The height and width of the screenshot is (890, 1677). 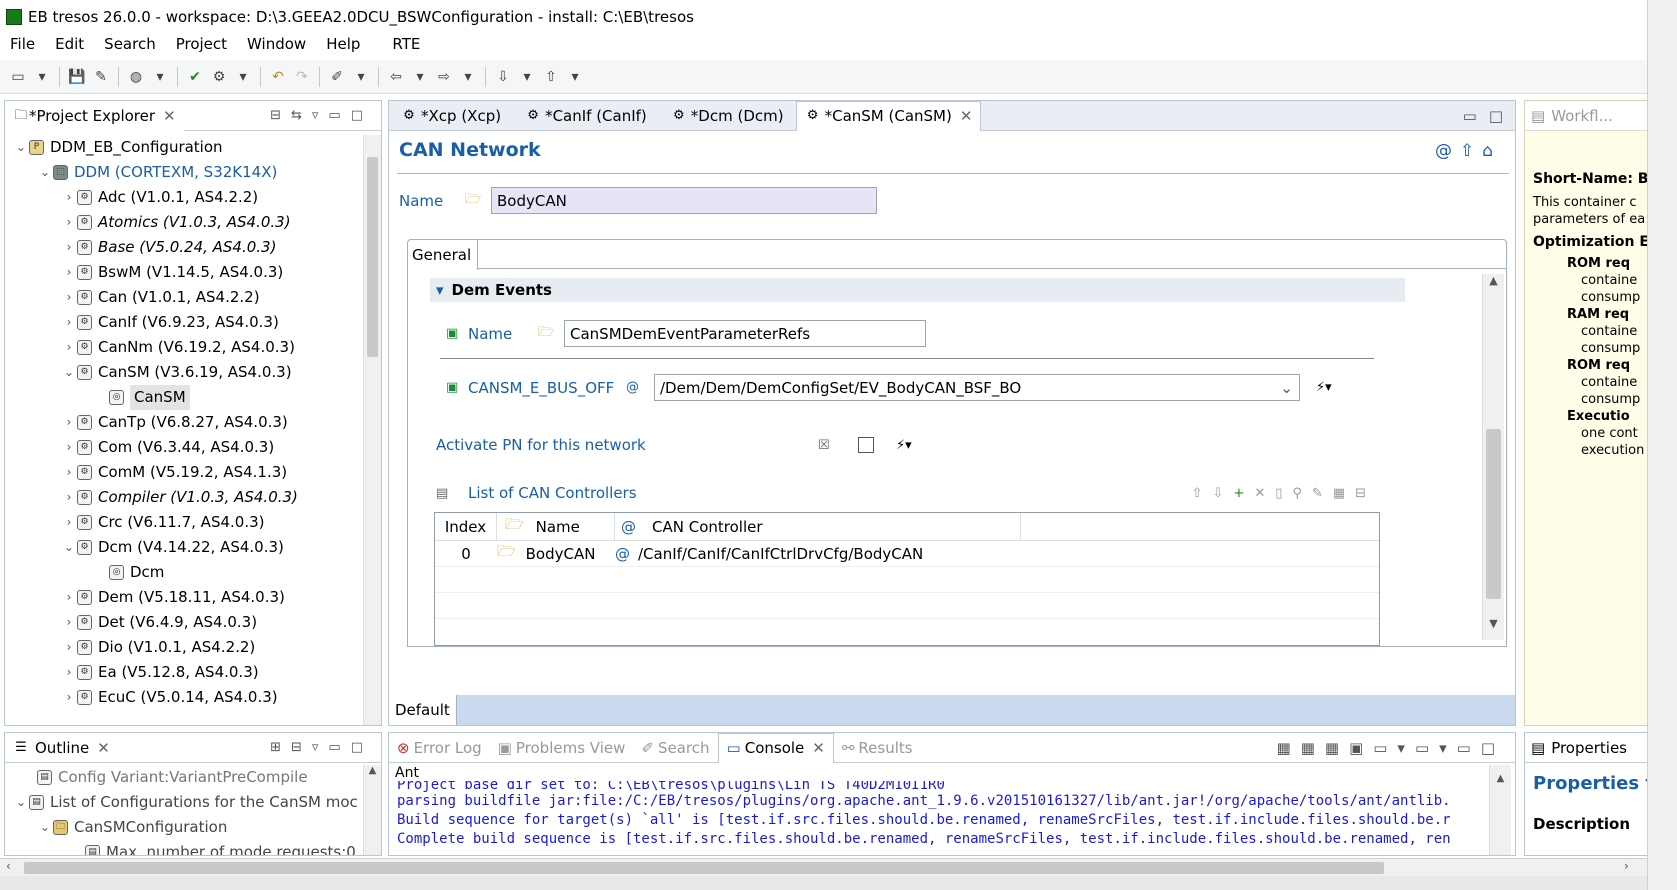 I want to click on description-tab: Description, so click(x=1581, y=824).